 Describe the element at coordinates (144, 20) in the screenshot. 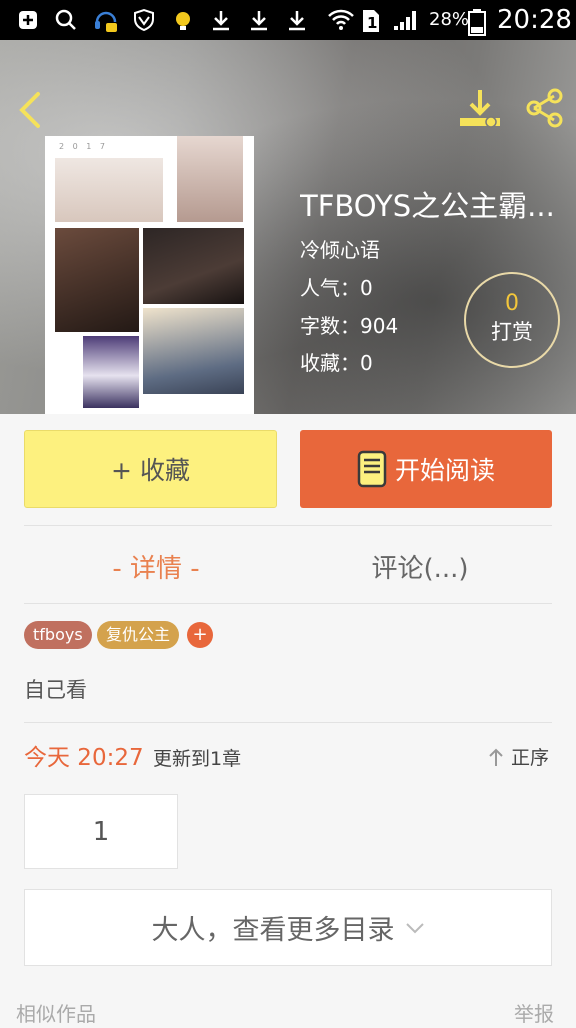

I see `shield-v-icon` at that location.